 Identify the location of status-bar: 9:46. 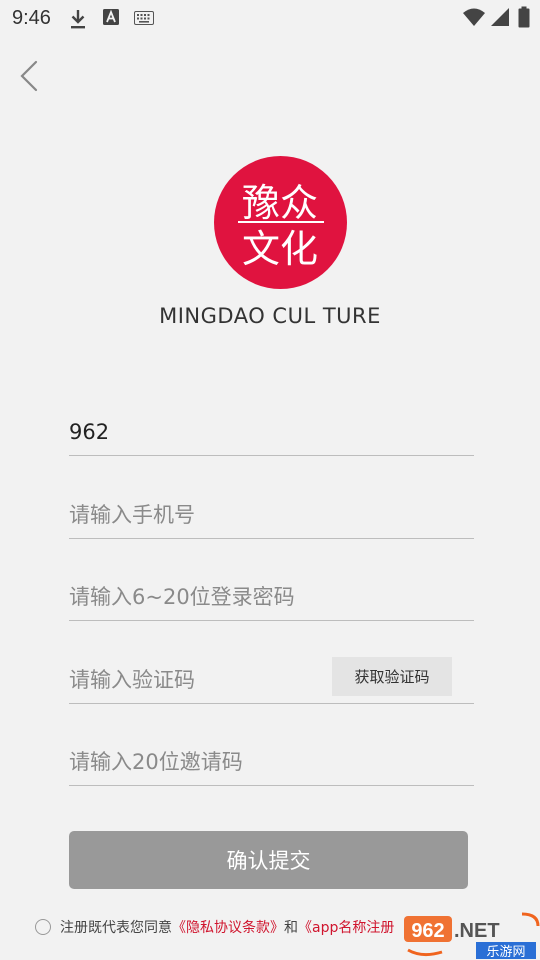
(270, 18).